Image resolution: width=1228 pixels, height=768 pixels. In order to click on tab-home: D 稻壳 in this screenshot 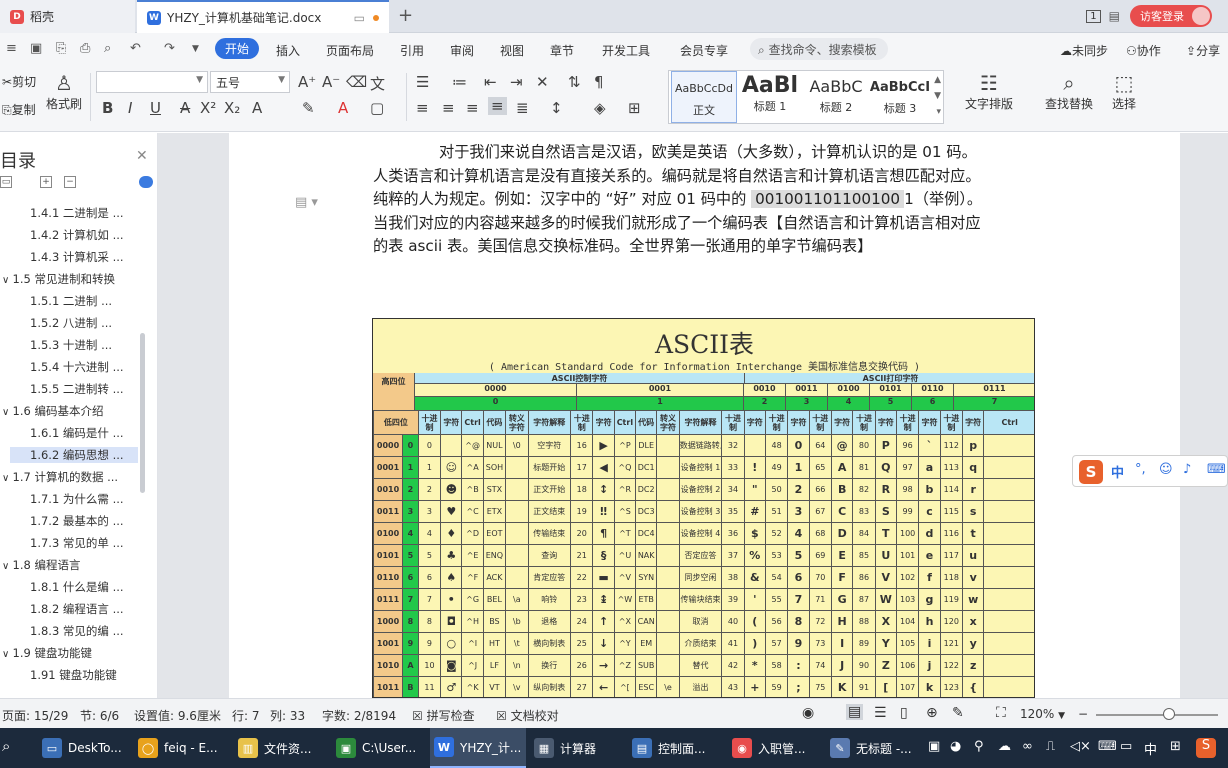, I will do `click(67, 16)`.